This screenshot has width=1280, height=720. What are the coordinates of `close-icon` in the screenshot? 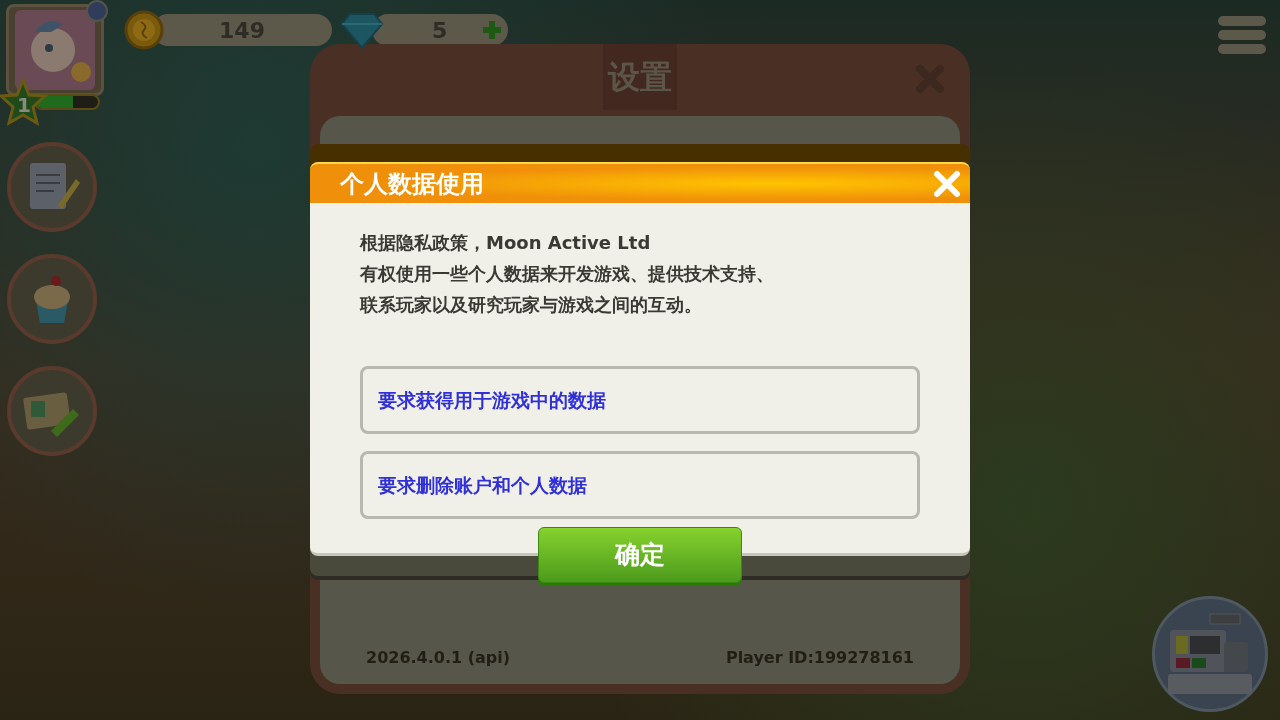 It's located at (947, 183).